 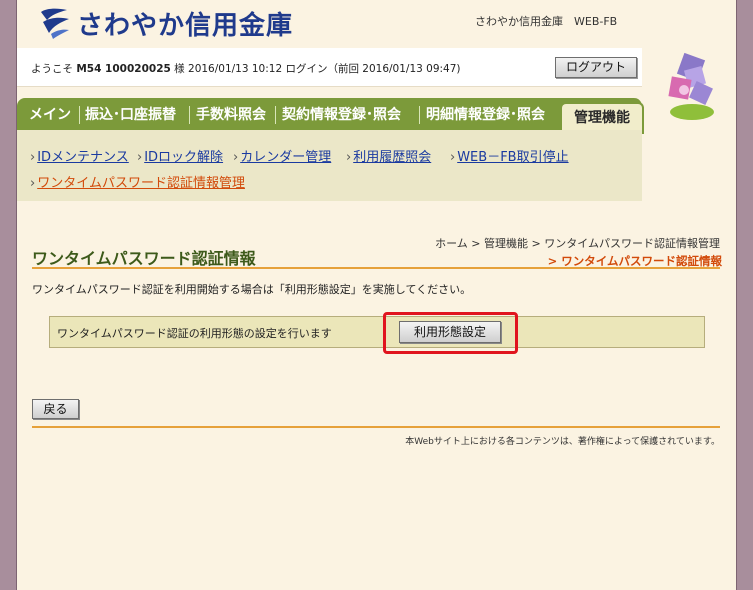 I want to click on submenu-item-label: カレンダー管理, so click(x=286, y=157).